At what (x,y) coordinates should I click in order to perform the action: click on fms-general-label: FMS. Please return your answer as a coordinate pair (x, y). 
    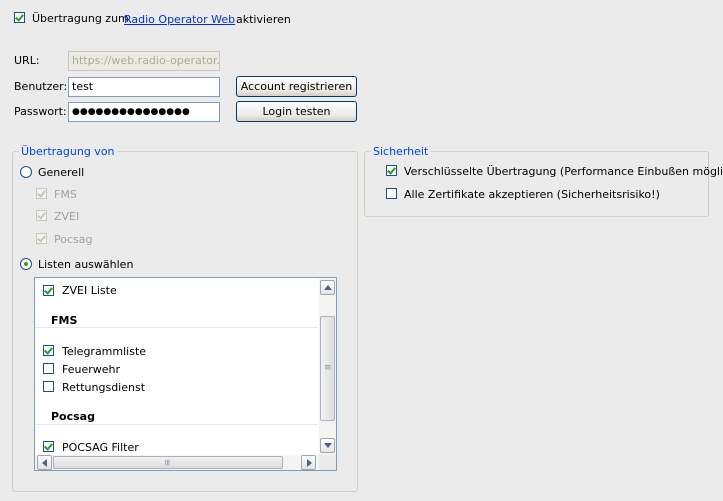
    Looking at the image, I should click on (65, 194).